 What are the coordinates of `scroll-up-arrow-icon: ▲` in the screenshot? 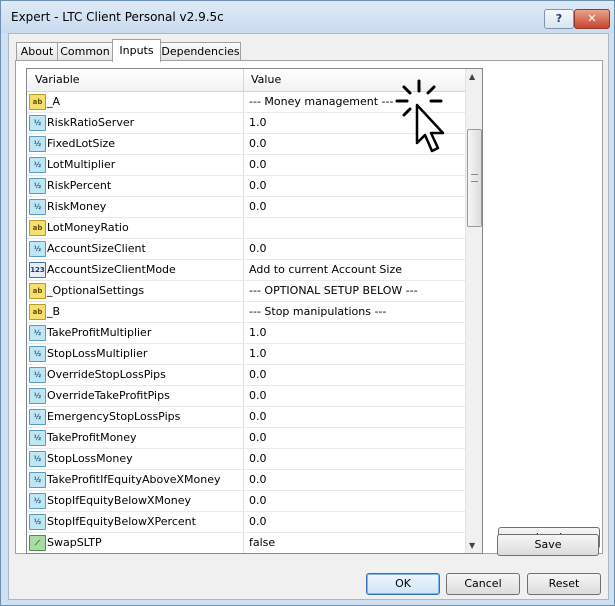 It's located at (472, 76).